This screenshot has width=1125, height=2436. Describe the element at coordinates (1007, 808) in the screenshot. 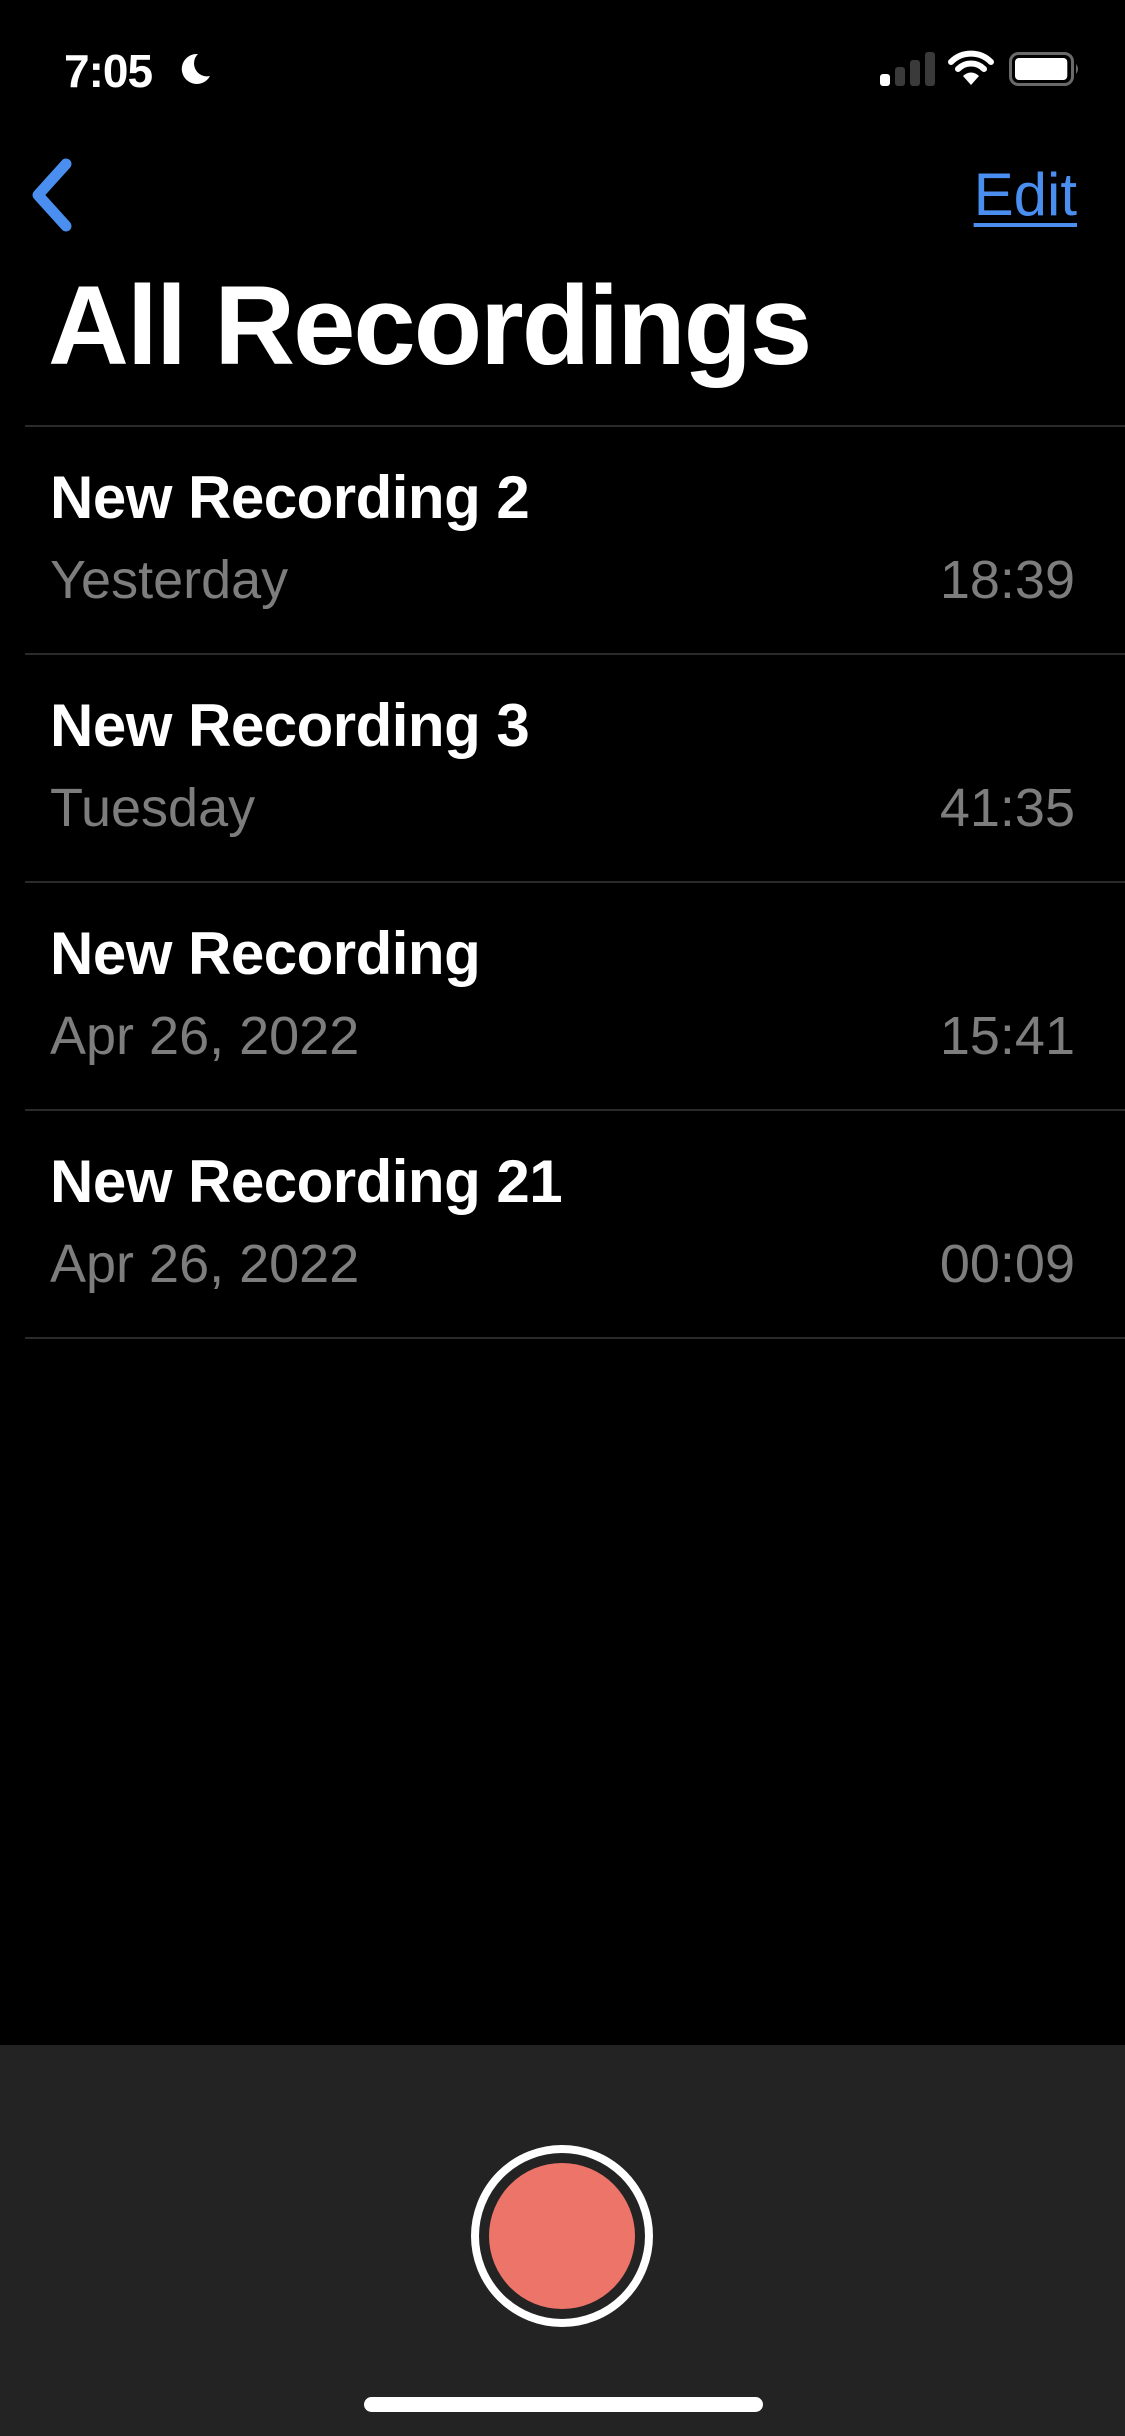

I see `recording-duration: 41:35` at that location.